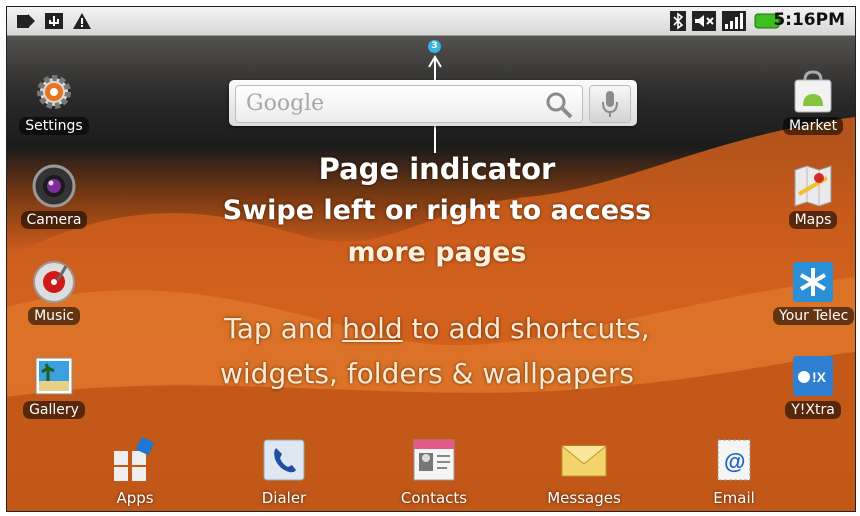  What do you see at coordinates (813, 126) in the screenshot?
I see `app-label: Market` at bounding box center [813, 126].